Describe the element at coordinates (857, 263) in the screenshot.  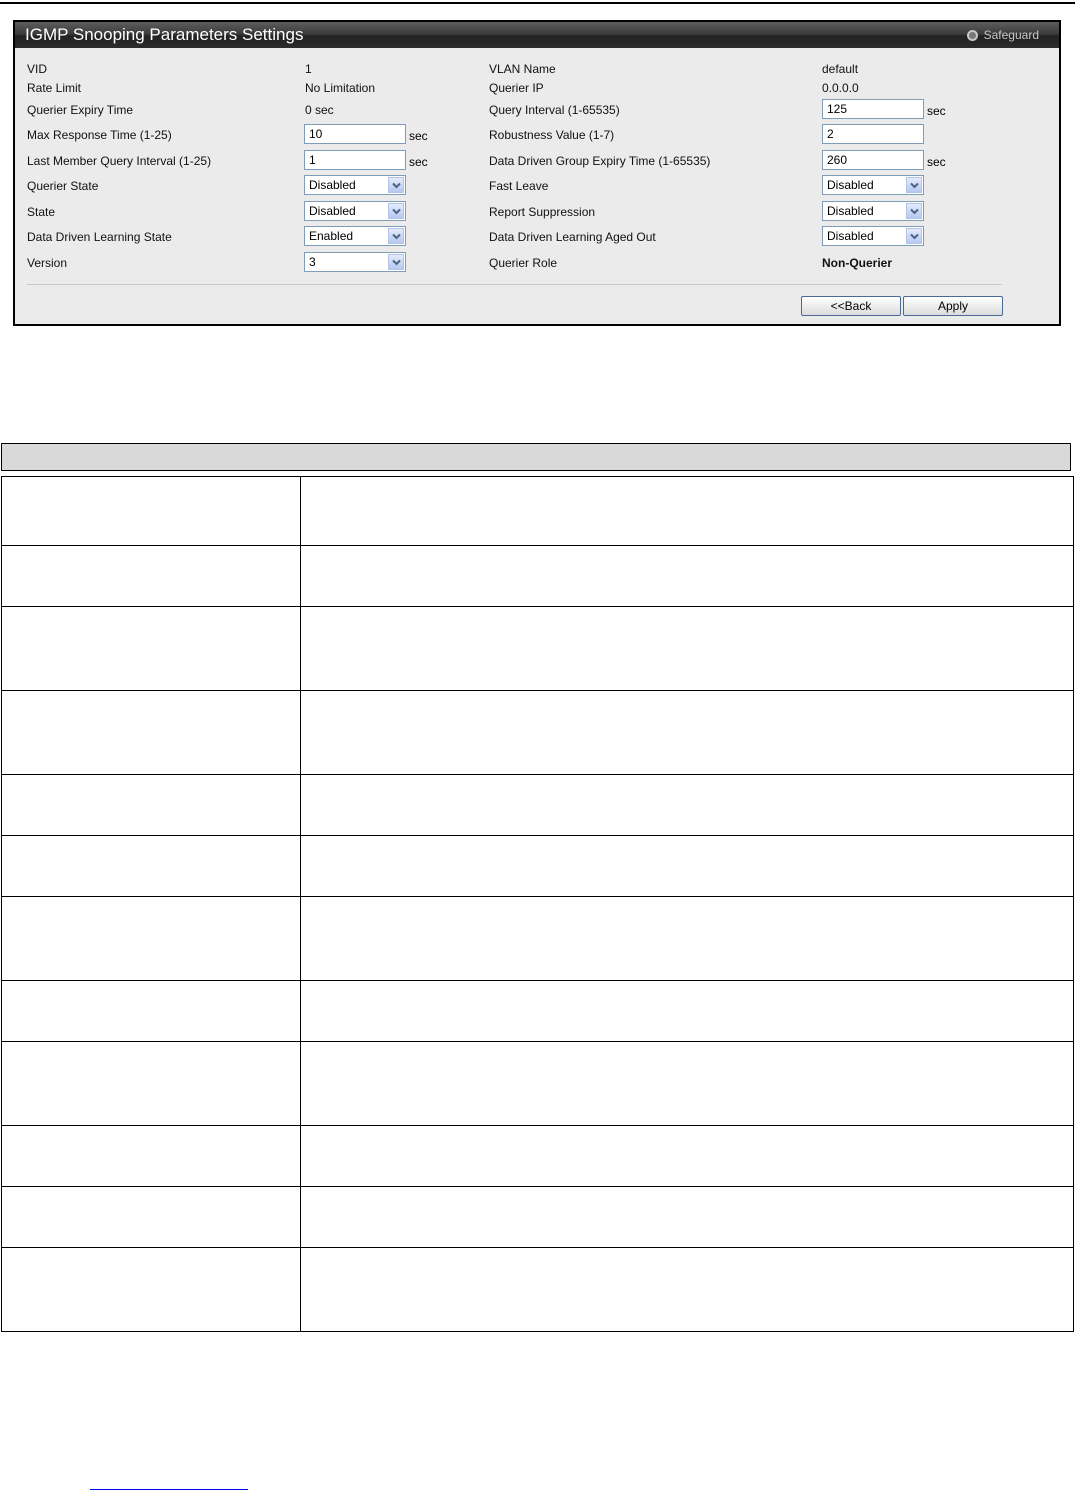
I see `querier-role-value: Non-Querier` at that location.